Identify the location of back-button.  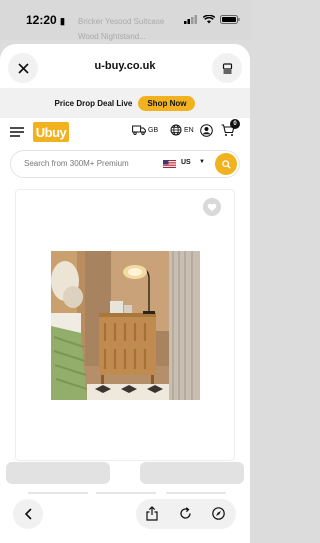
(28, 514).